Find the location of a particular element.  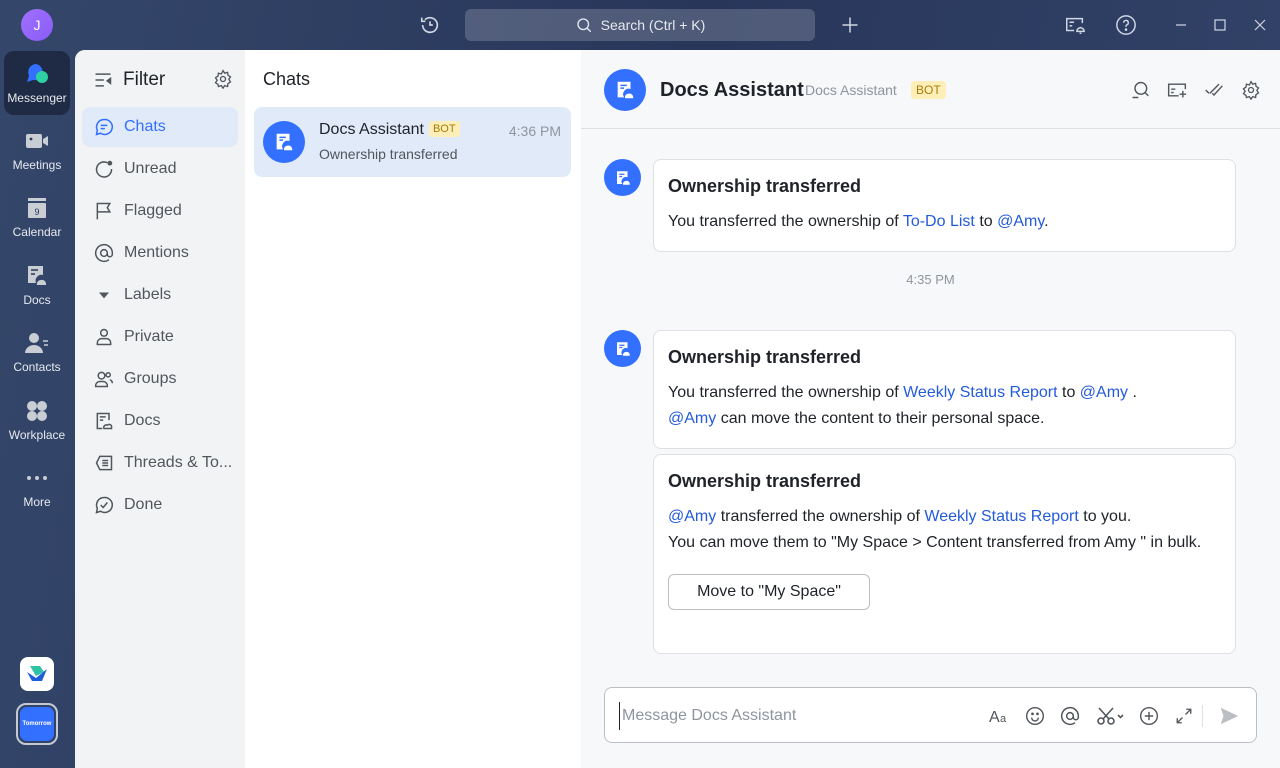

filter-label: Labels is located at coordinates (148, 294).